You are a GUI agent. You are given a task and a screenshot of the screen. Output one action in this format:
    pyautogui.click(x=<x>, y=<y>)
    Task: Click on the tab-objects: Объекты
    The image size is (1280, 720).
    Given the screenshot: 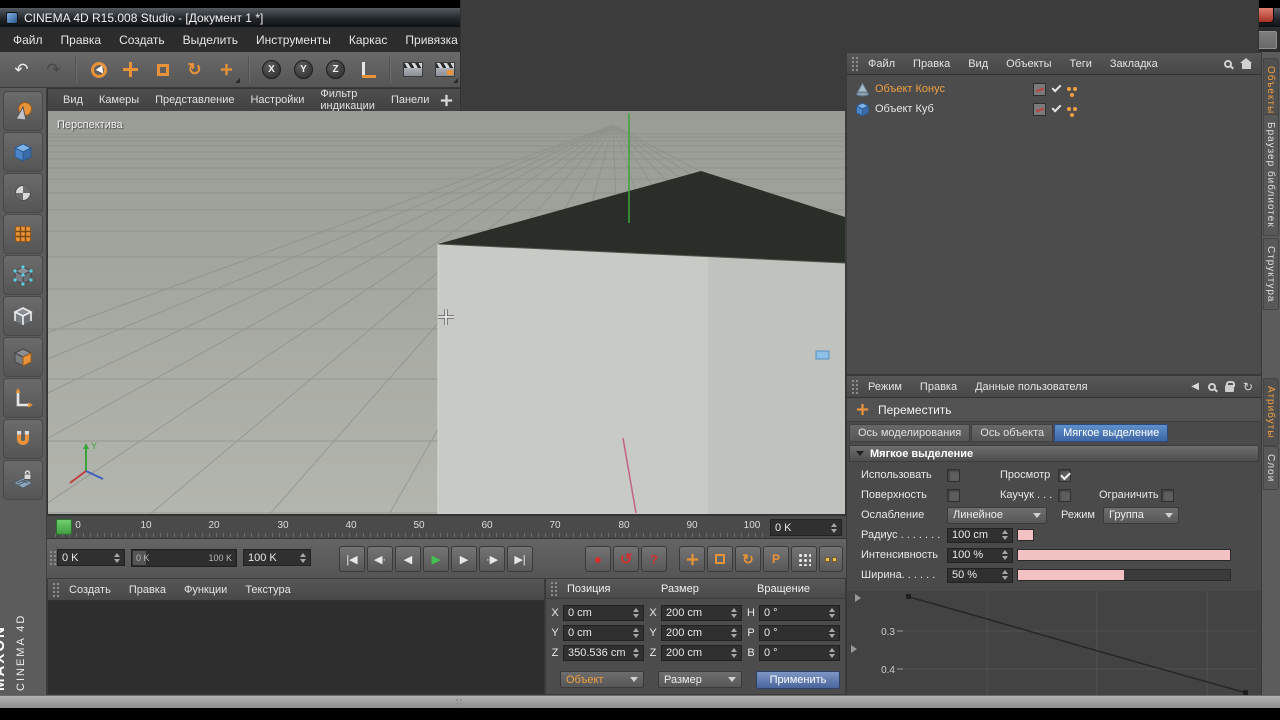 What is the action you would take?
    pyautogui.click(x=1271, y=90)
    